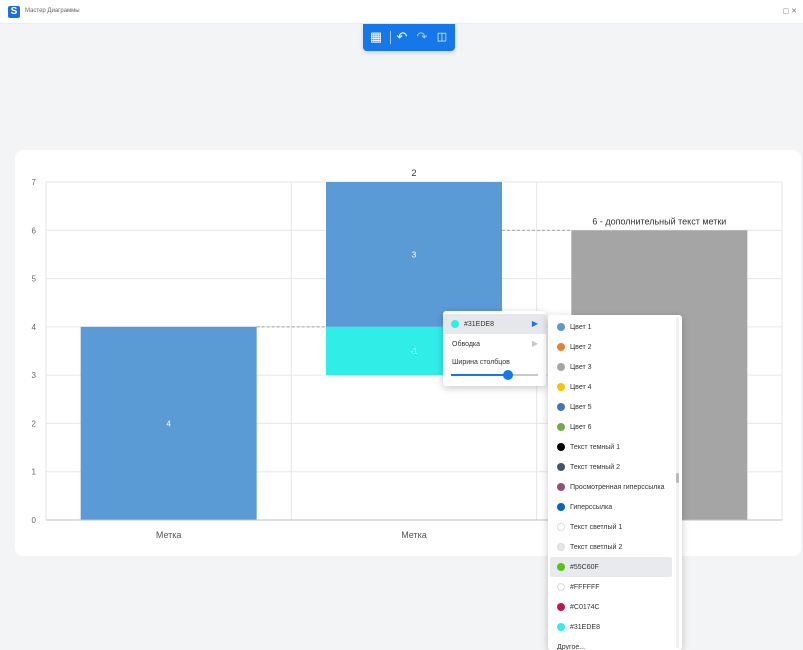  I want to click on color-option-label: Цвет 2, so click(581, 347).